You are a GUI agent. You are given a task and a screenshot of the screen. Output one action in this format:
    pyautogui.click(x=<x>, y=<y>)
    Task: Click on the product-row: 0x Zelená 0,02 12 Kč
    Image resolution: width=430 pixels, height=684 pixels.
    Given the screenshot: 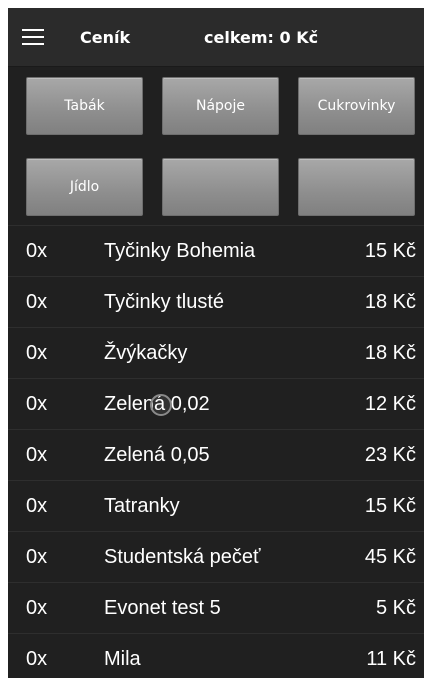 What is the action you would take?
    pyautogui.click(x=216, y=403)
    